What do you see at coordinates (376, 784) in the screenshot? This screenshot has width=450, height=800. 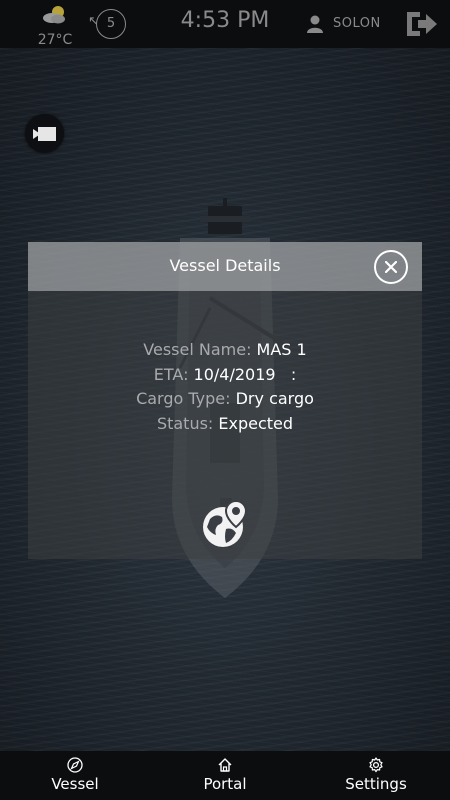 I see `nav-settings-label: Settings` at bounding box center [376, 784].